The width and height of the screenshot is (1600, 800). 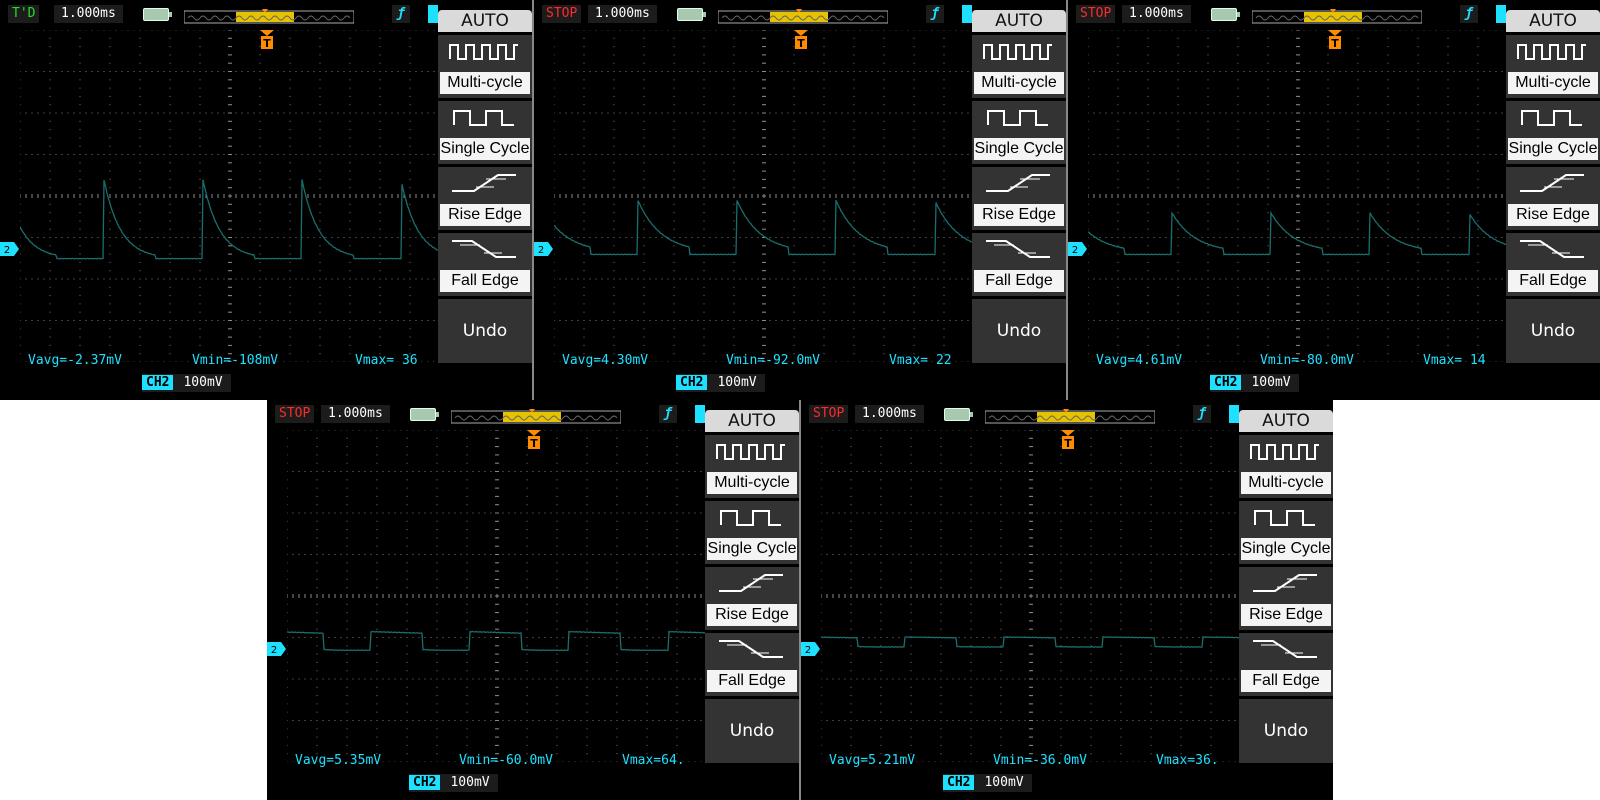 What do you see at coordinates (485, 215) in the screenshot?
I see `menu-item-label: Rise Edge` at bounding box center [485, 215].